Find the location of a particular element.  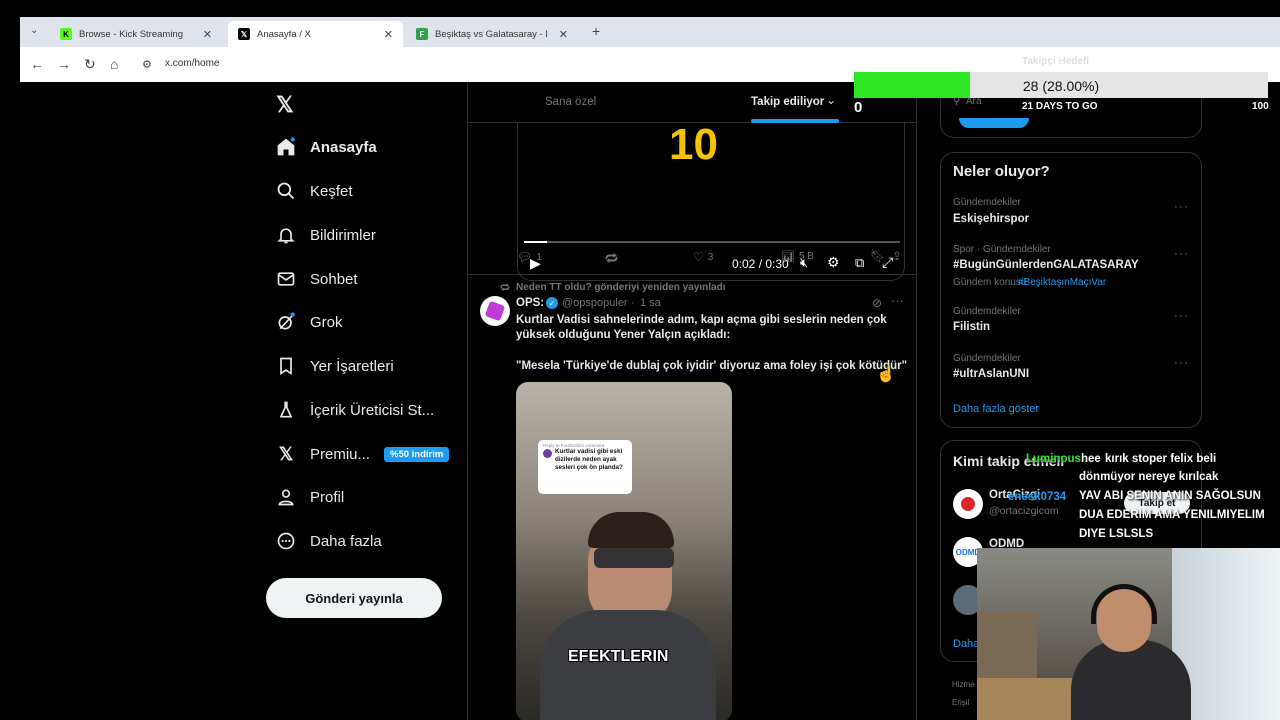

home-icon is located at coordinates (286, 147).